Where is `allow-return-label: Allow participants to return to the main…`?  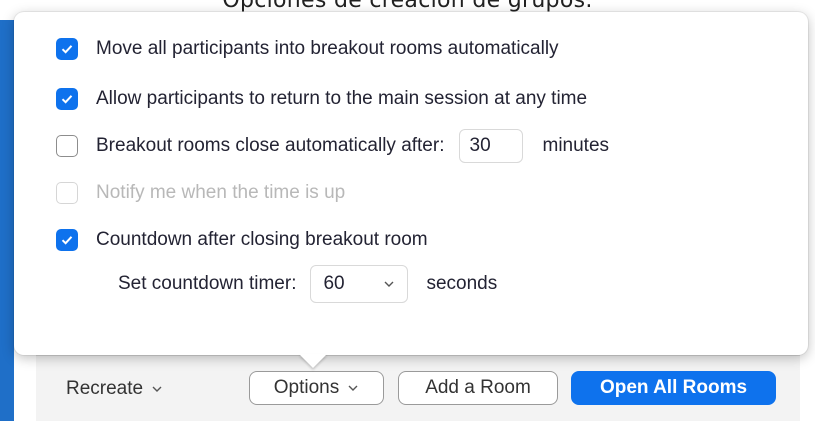 allow-return-label: Allow participants to return to the main… is located at coordinates (342, 98).